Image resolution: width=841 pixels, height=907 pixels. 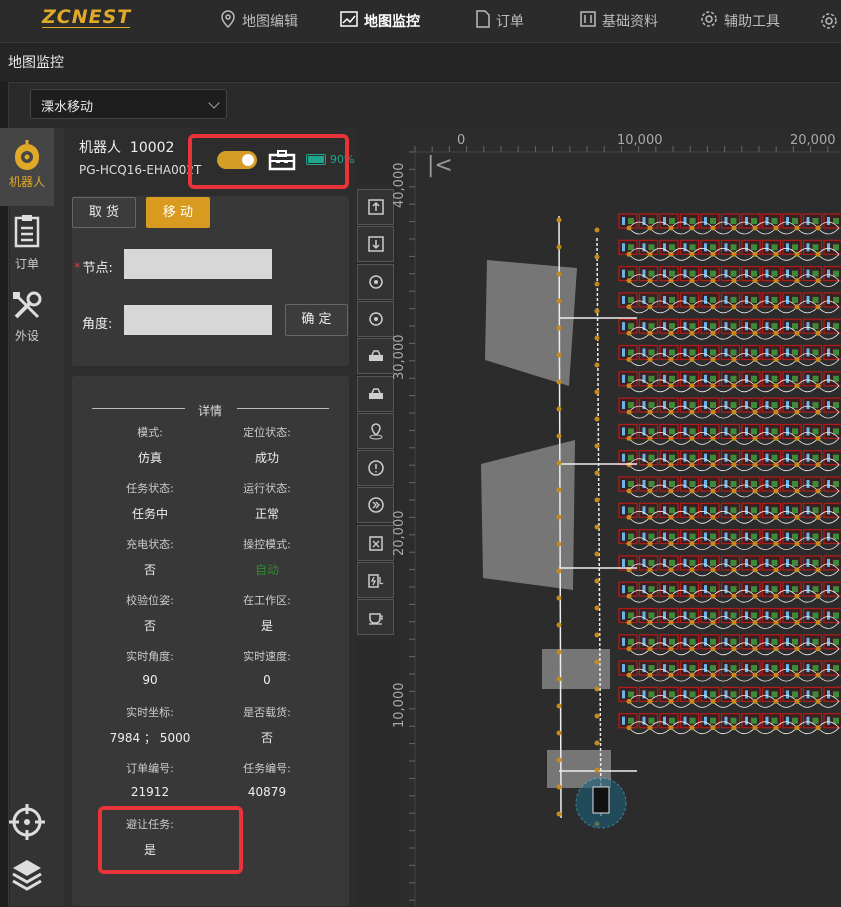 I want to click on database-icon, so click(x=588, y=21).